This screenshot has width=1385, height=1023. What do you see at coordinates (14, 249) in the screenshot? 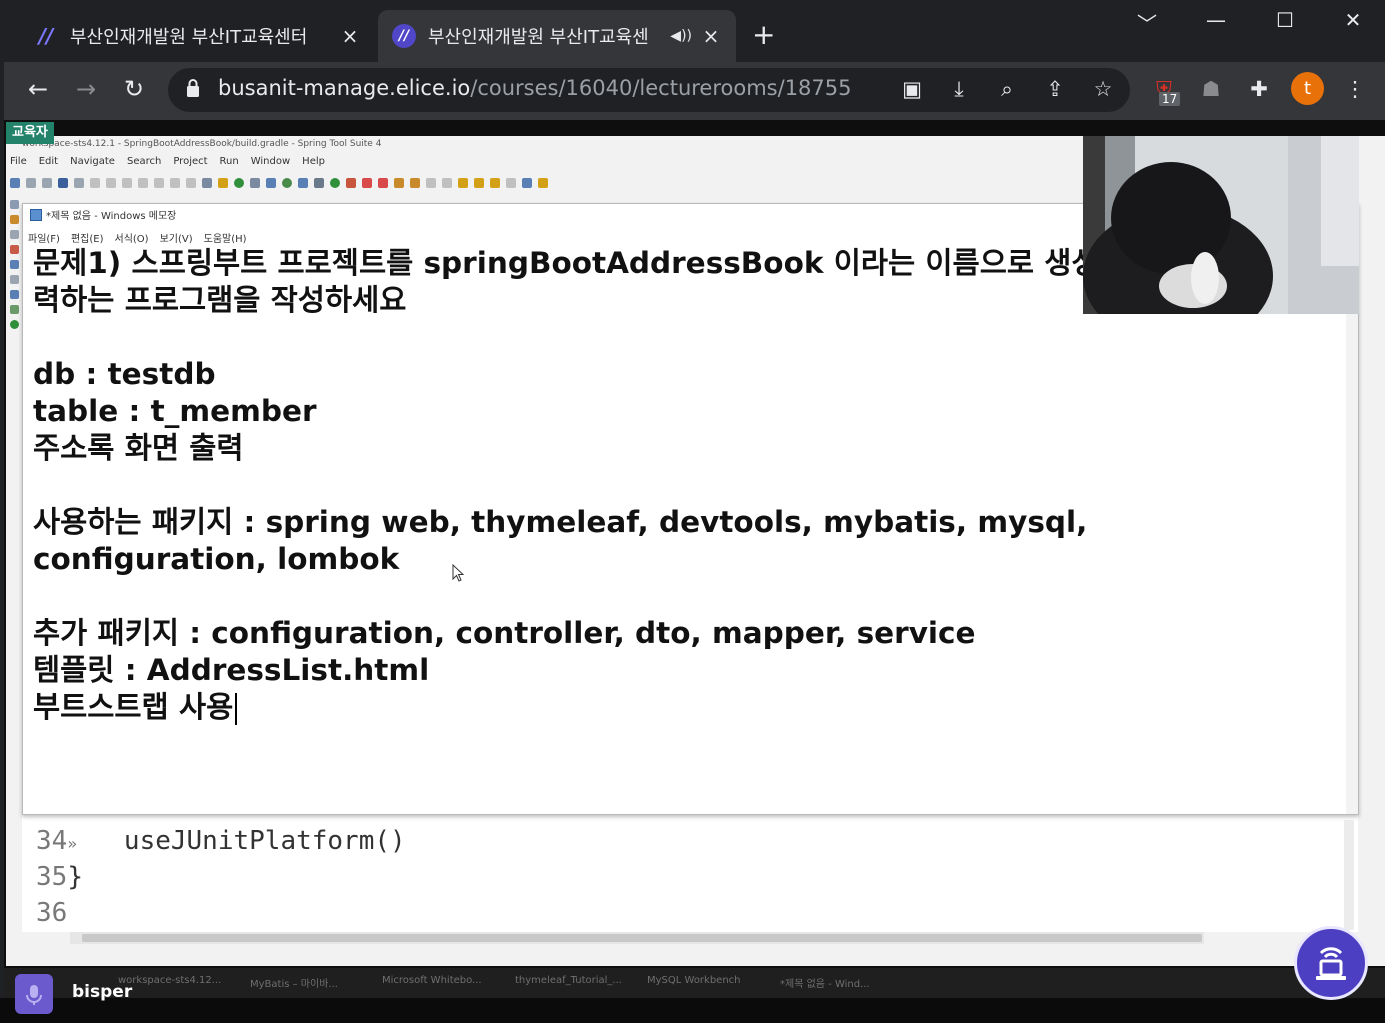
I see `problems-icon` at bounding box center [14, 249].